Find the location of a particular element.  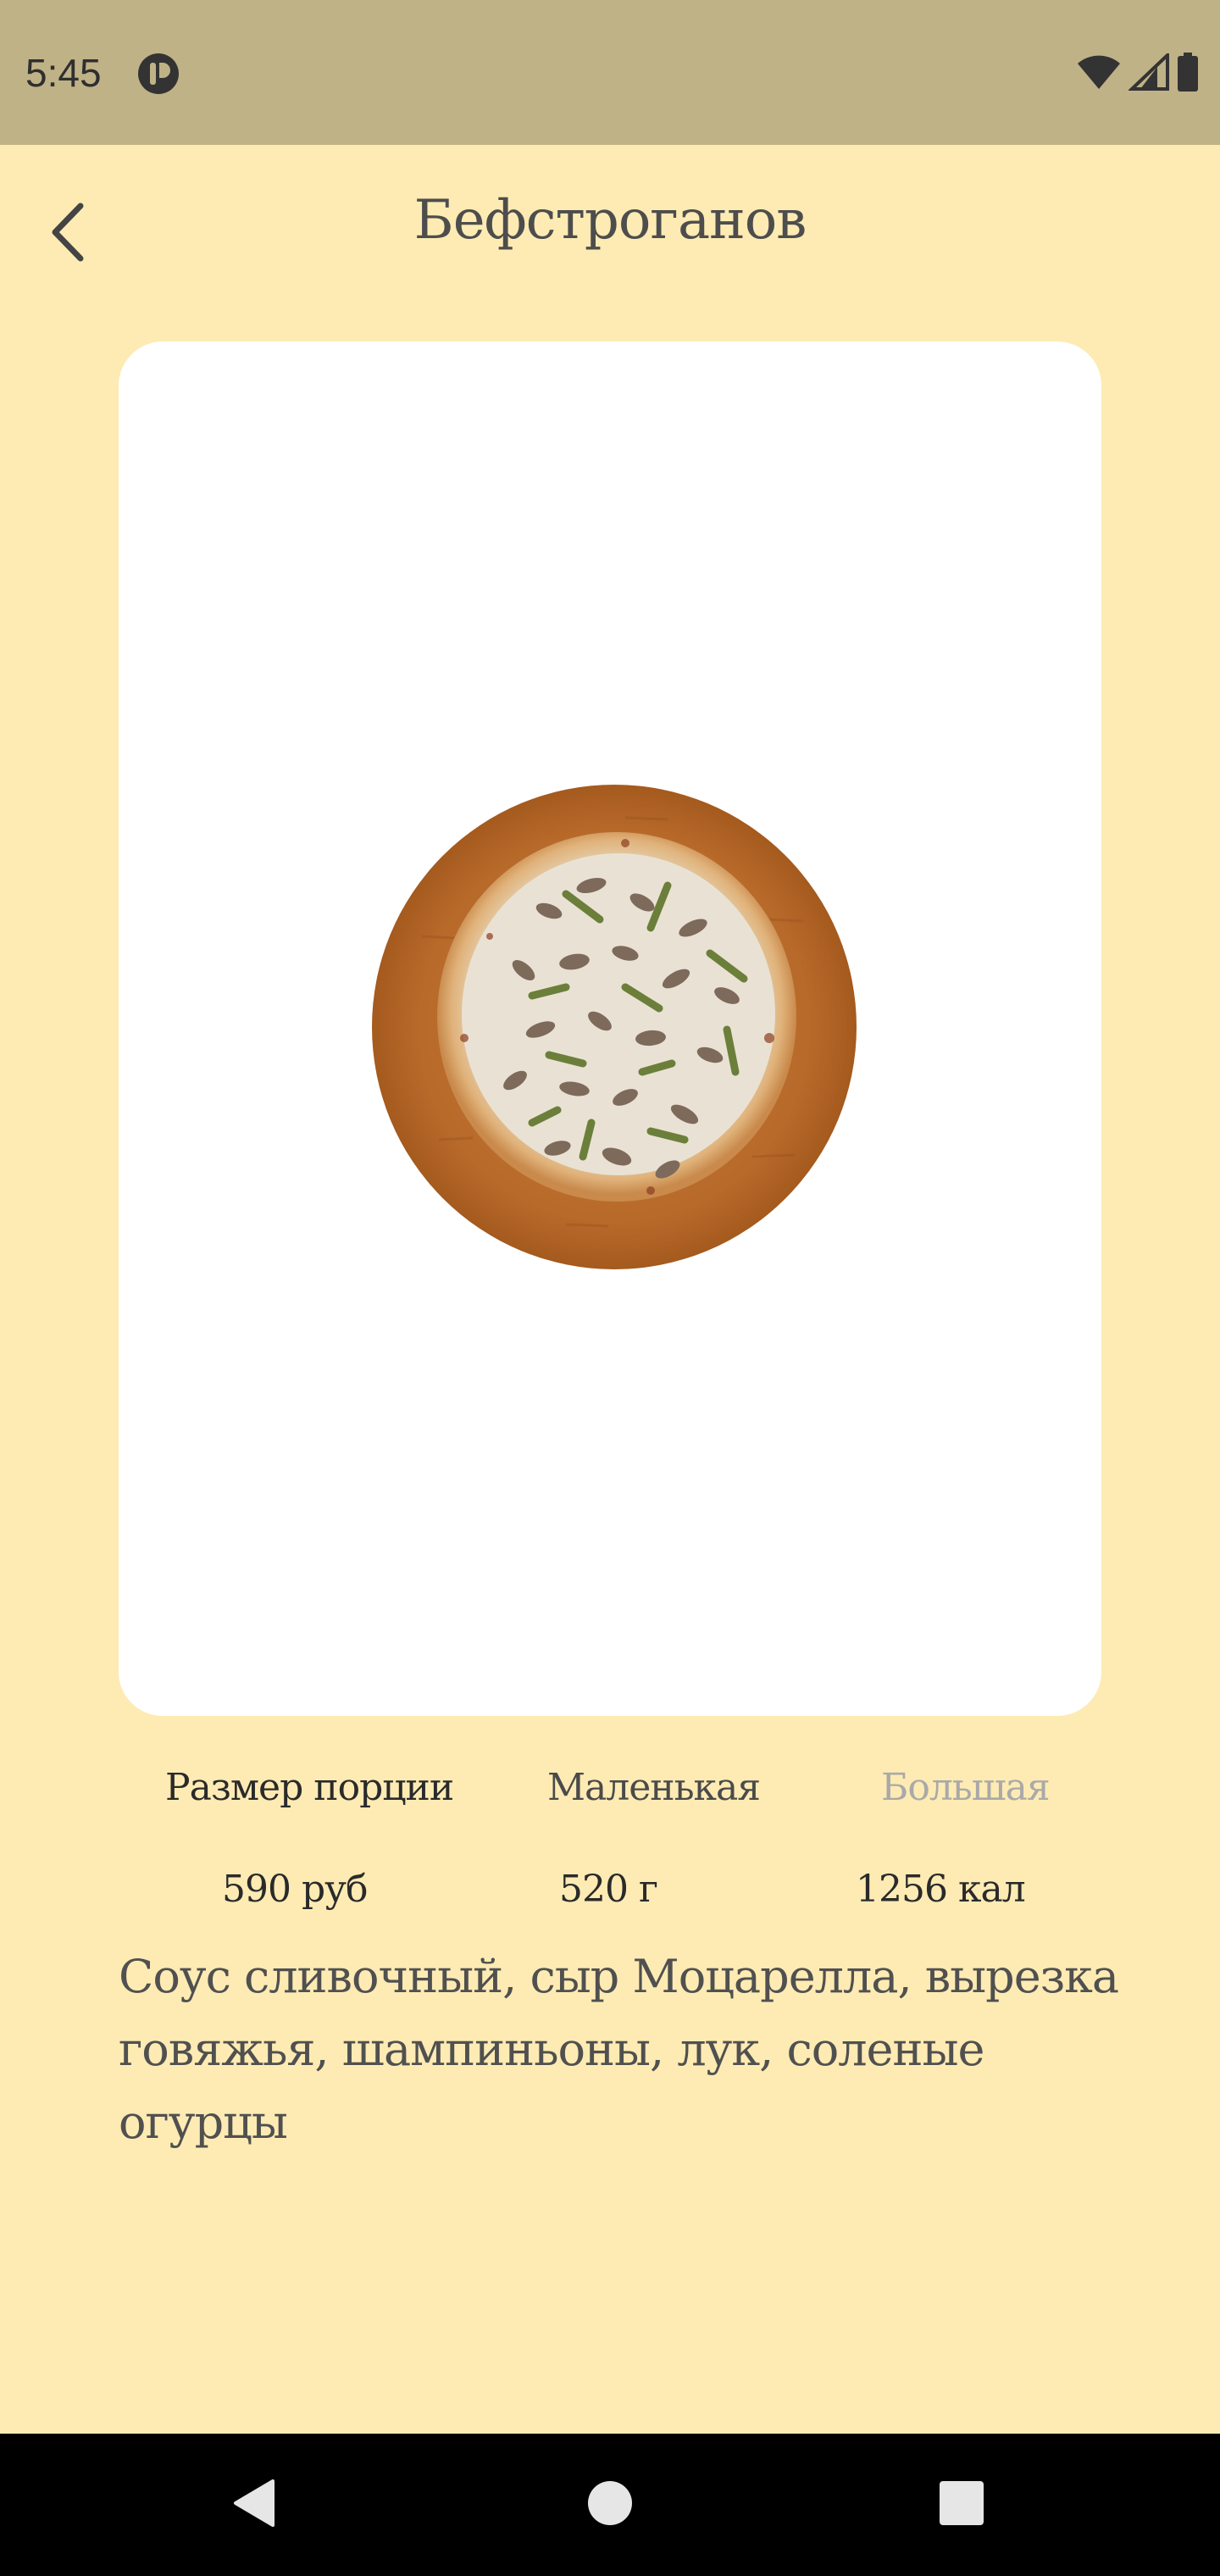

nav-home-button is located at coordinates (610, 2505).